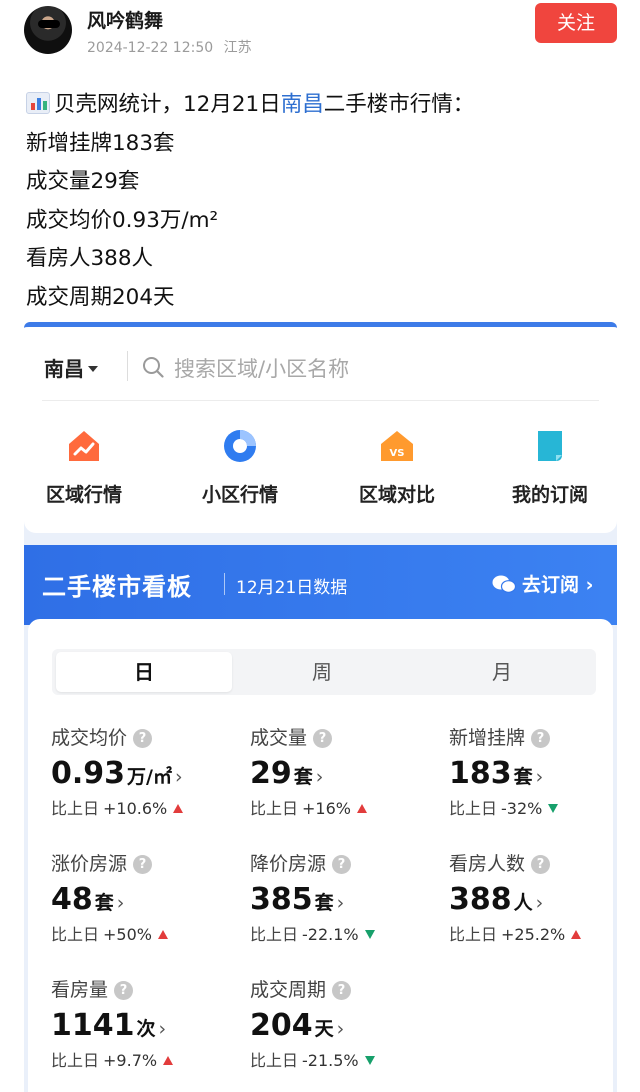 Image resolution: width=640 pixels, height=1092 pixels. I want to click on comparison-percent: -32%, so click(522, 808).